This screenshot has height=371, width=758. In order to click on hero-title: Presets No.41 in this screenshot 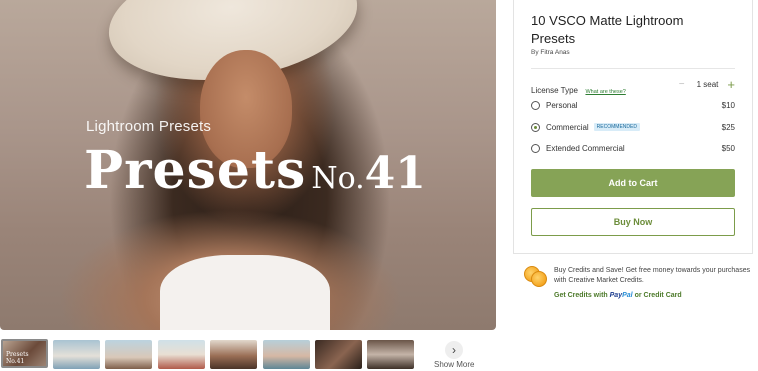, I will do `click(255, 170)`.